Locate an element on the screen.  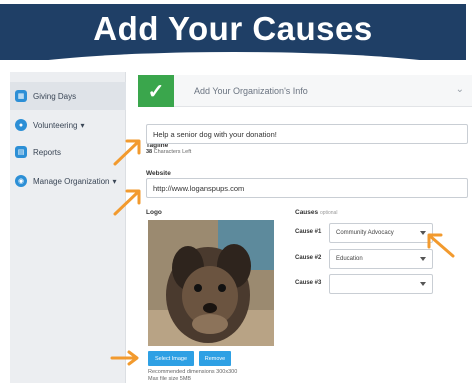
website-label: Website is located at coordinates (158, 173).